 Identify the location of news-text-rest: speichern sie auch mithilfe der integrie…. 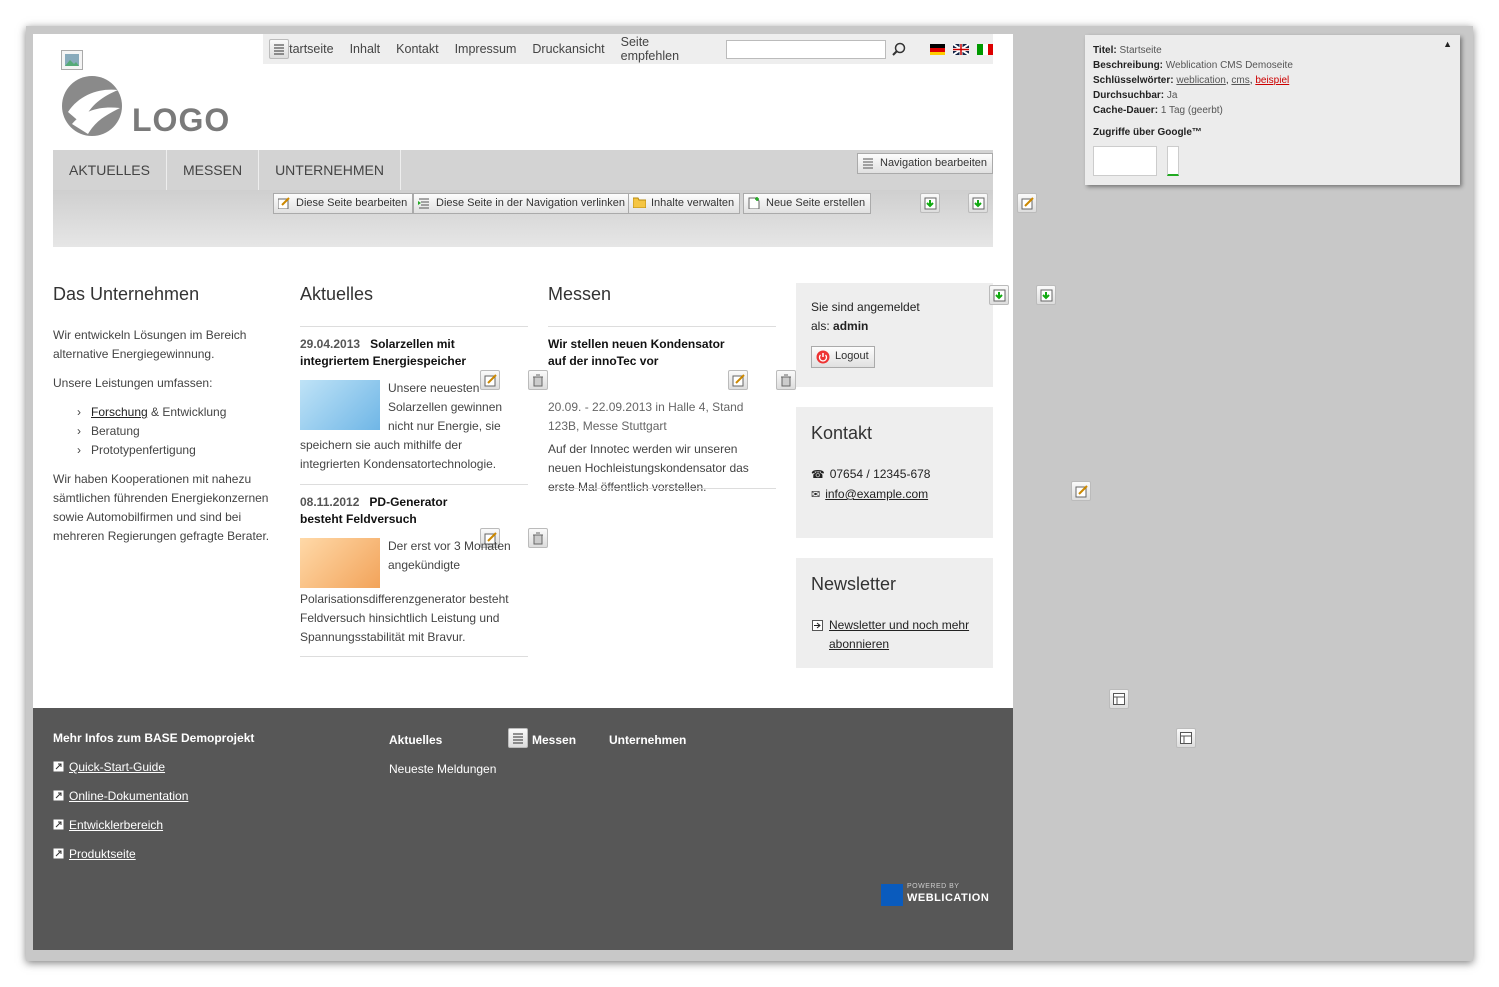
(398, 454).